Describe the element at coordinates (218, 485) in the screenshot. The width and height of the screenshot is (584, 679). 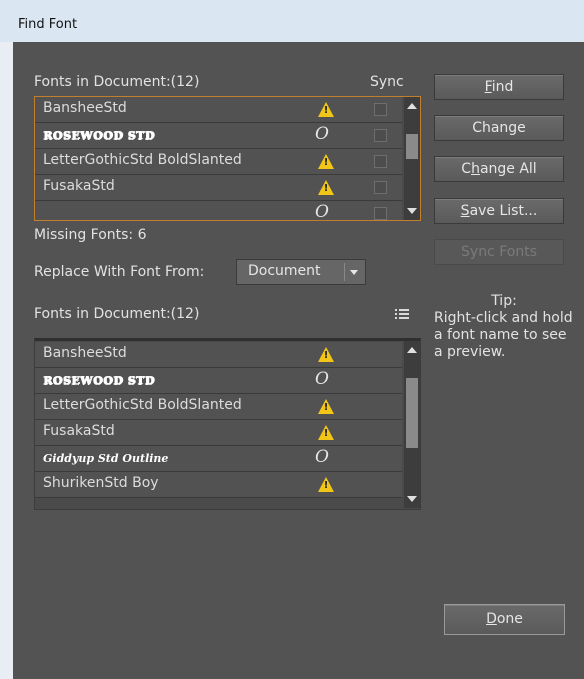
I see `list-item: ShurikenStd Boy !` at that location.